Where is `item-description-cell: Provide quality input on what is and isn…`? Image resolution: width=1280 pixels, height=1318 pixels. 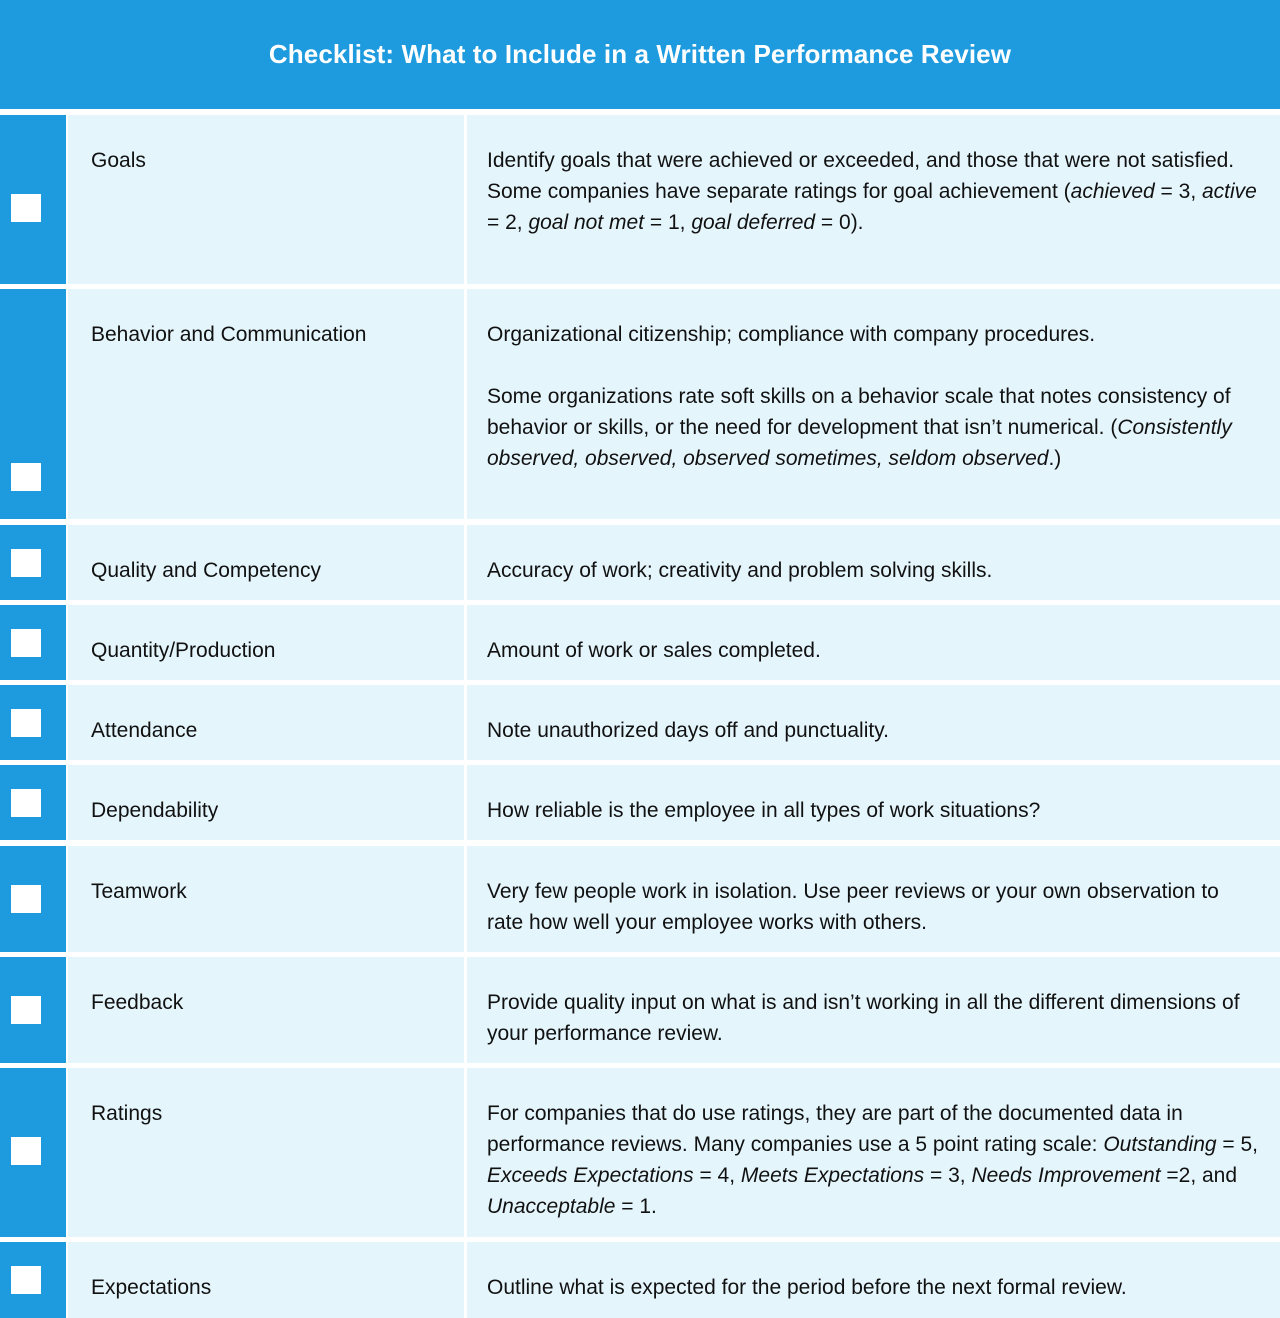 item-description-cell: Provide quality input on what is and isn… is located at coordinates (873, 1010).